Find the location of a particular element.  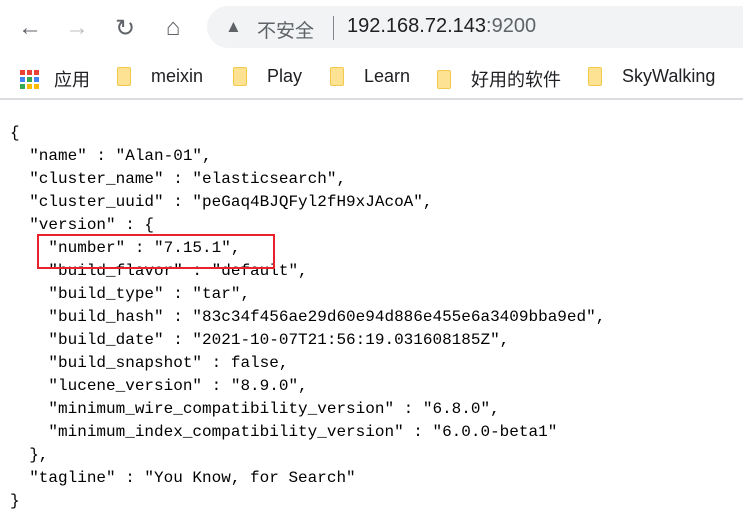

url-text: 192.168.72.143:9200 is located at coordinates (441, 26).